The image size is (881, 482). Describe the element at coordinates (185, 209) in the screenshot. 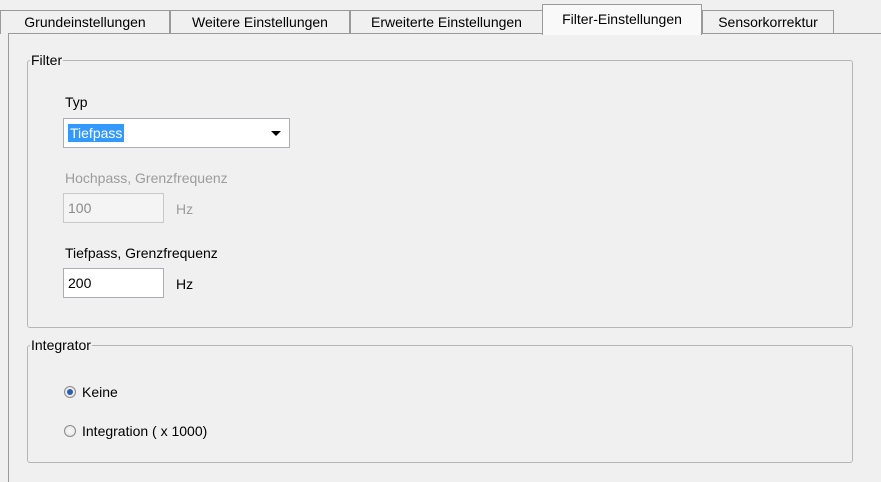

I see `highpass-unit: Hz` at that location.